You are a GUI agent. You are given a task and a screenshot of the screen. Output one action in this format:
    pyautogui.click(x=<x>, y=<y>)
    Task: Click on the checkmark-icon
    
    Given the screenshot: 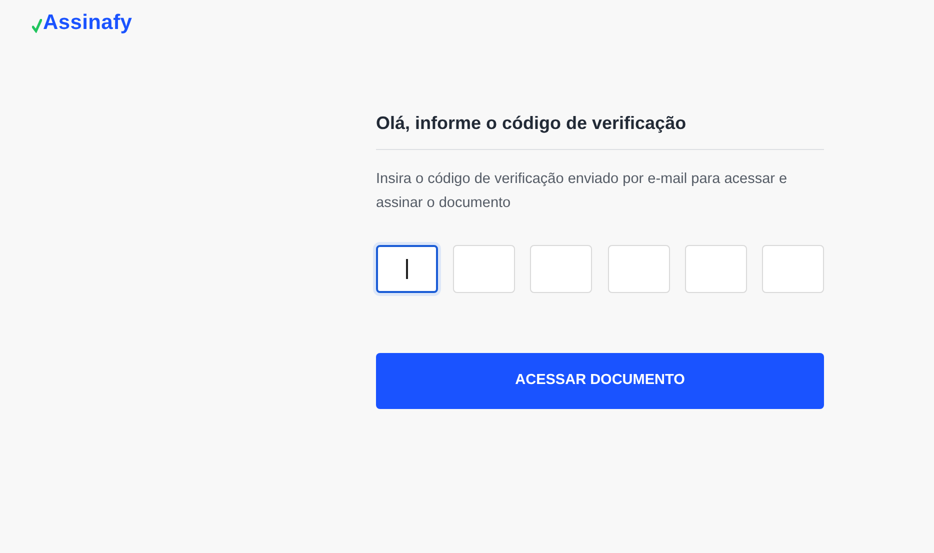 What is the action you would take?
    pyautogui.click(x=37, y=26)
    